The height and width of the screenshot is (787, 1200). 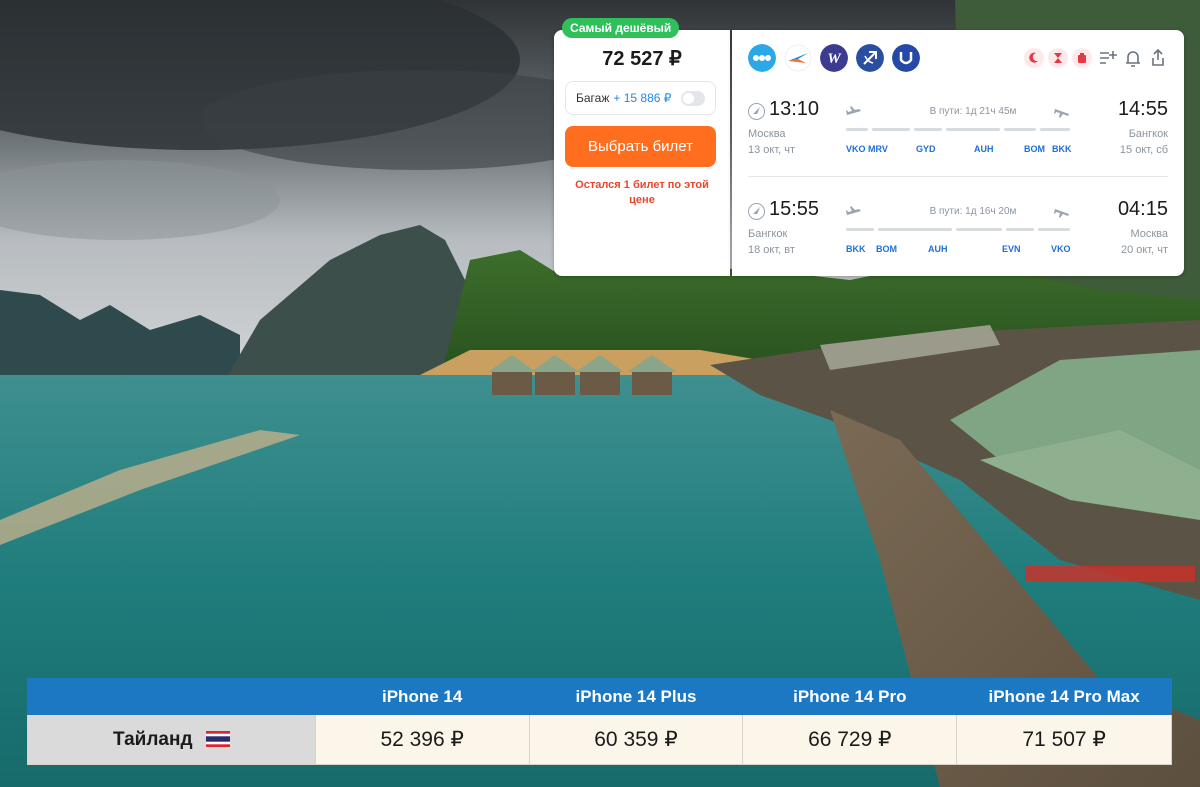 I want to click on arrival-time: 14:55, so click(x=1142, y=109).